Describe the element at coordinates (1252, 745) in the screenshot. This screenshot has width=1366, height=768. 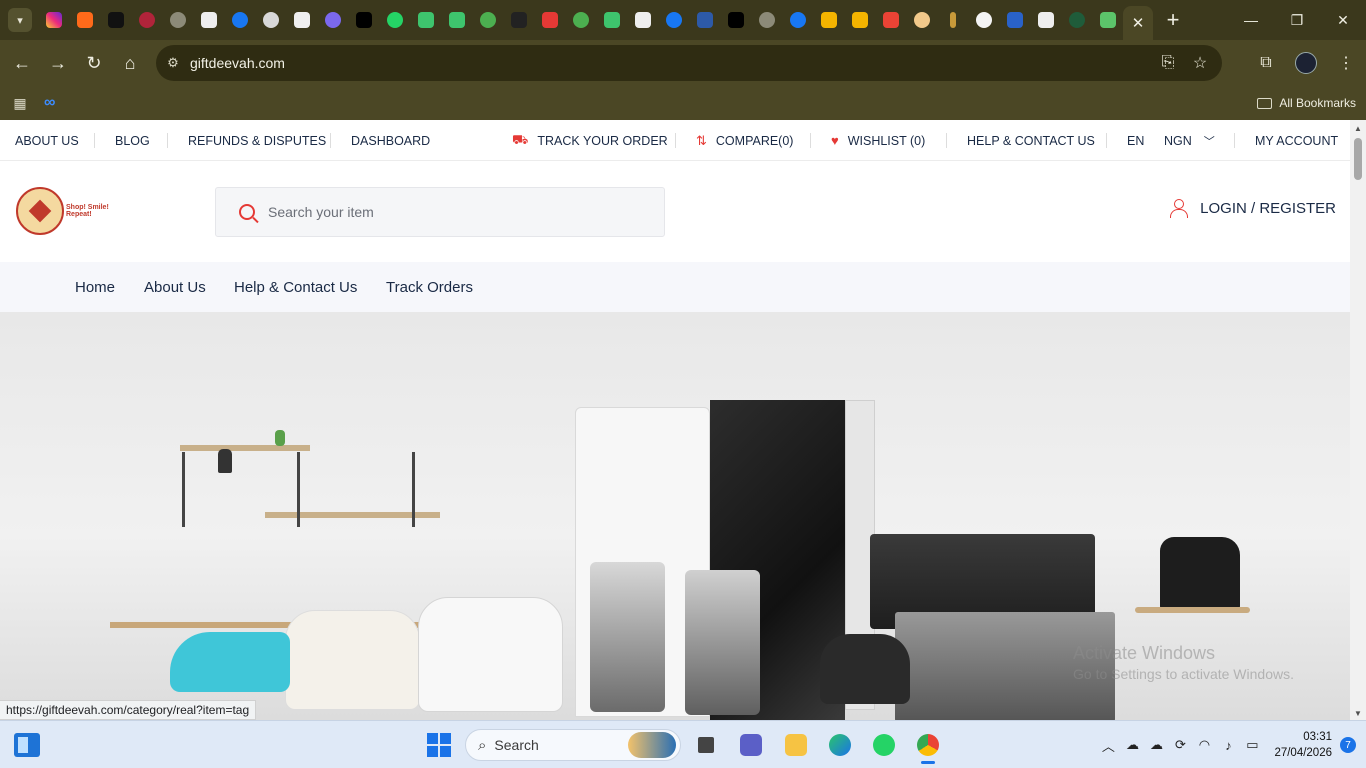
I see `battery-icon: ▭` at that location.